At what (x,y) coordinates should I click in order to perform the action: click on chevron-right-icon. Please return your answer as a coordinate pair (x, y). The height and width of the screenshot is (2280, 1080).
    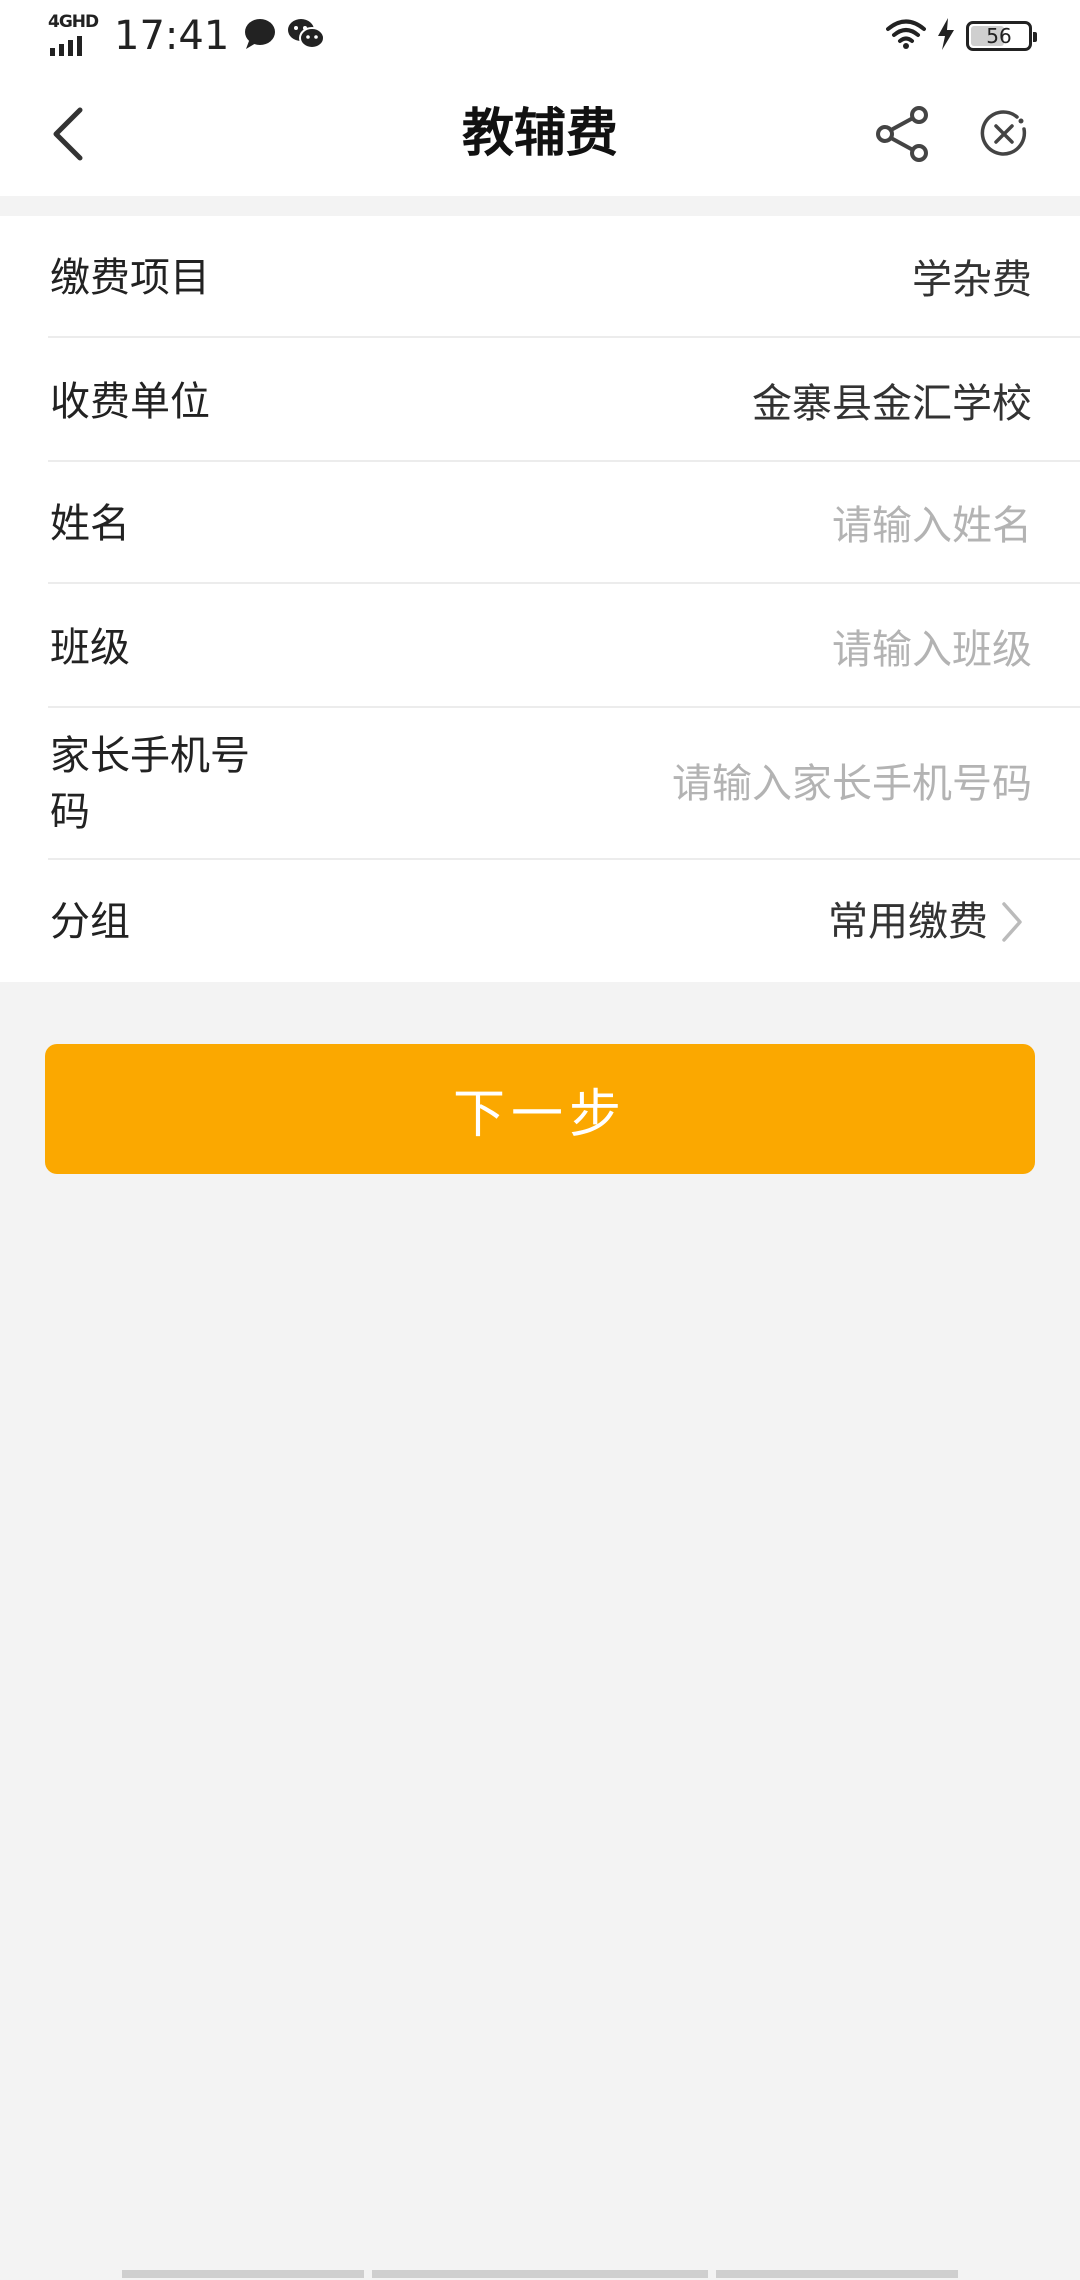
    Looking at the image, I should click on (1012, 922).